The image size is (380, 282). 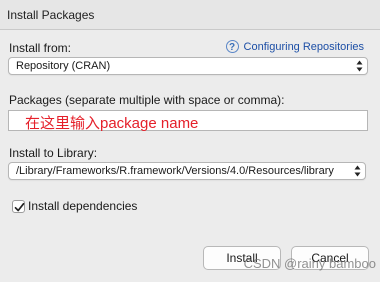 What do you see at coordinates (232, 46) in the screenshot?
I see `question-circle-icon: ?` at bounding box center [232, 46].